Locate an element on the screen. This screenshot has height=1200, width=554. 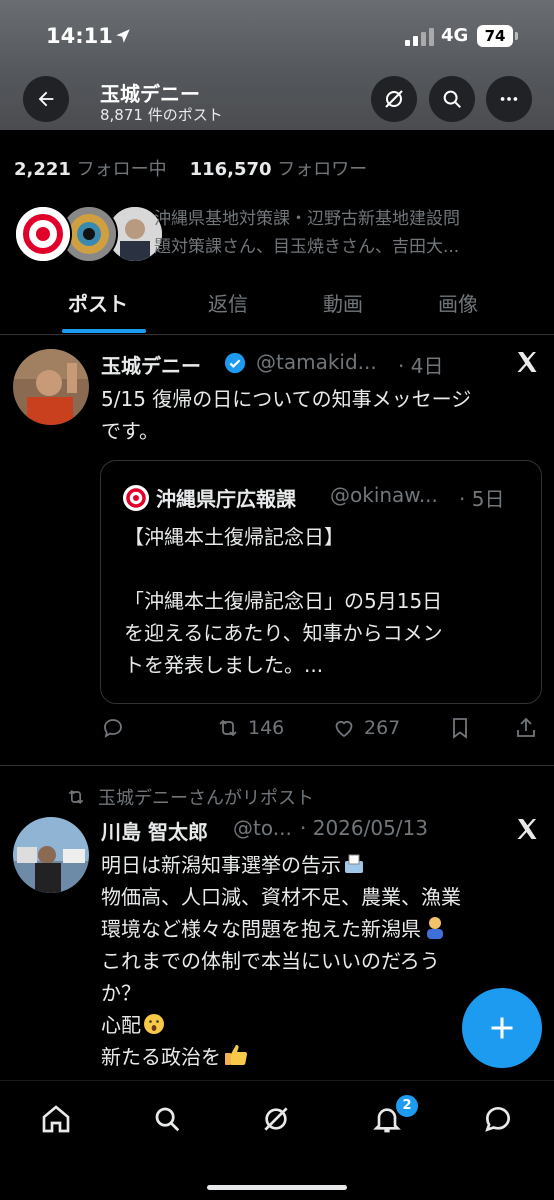
following-count: 2,221 is located at coordinates (42, 169).